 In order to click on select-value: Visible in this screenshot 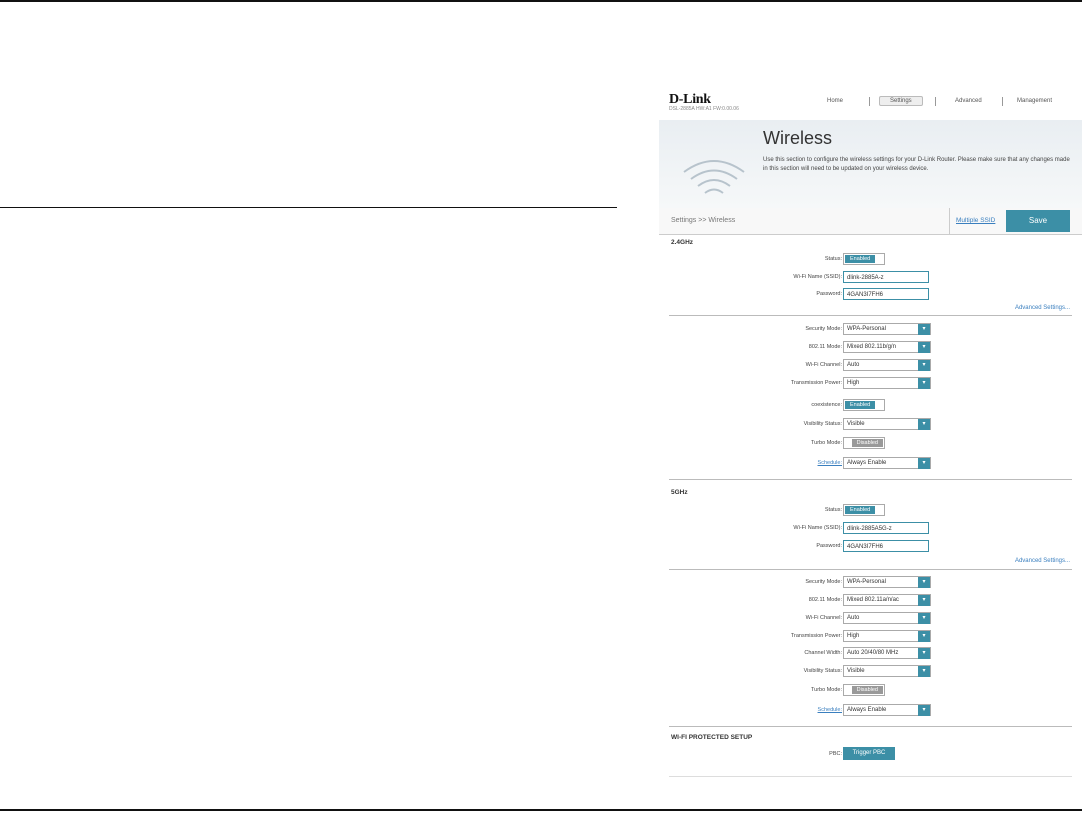, I will do `click(856, 424)`.